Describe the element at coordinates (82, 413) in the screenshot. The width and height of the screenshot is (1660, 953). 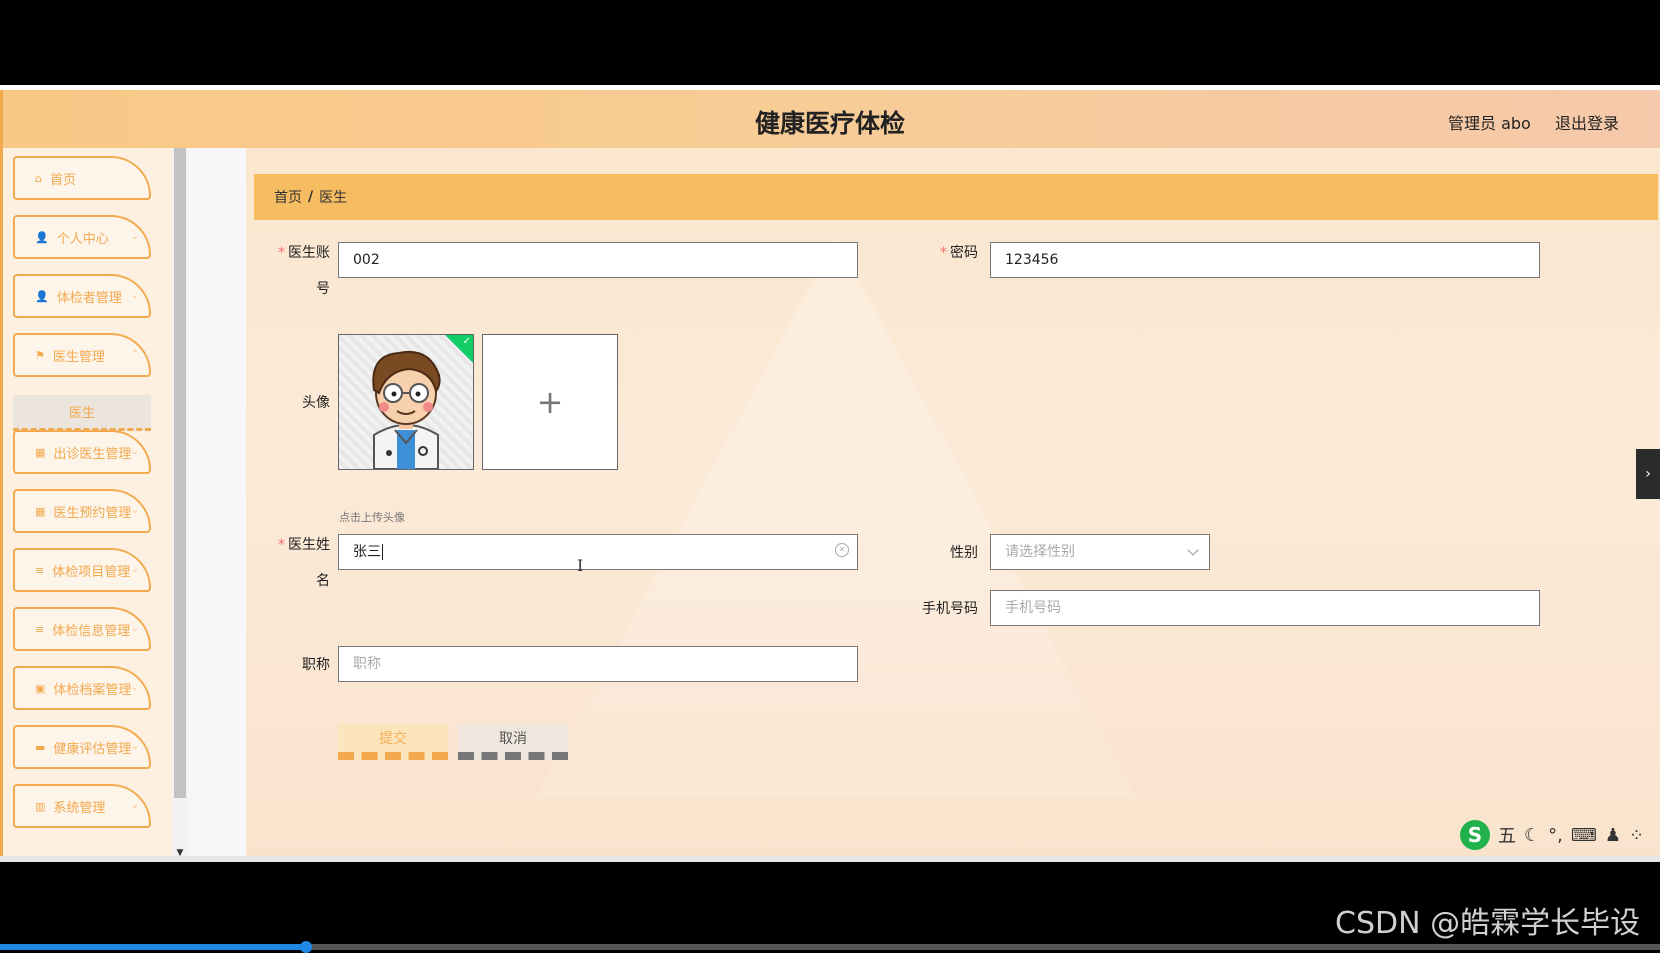
I see `sidebar-subitem-doctor: 医生` at that location.